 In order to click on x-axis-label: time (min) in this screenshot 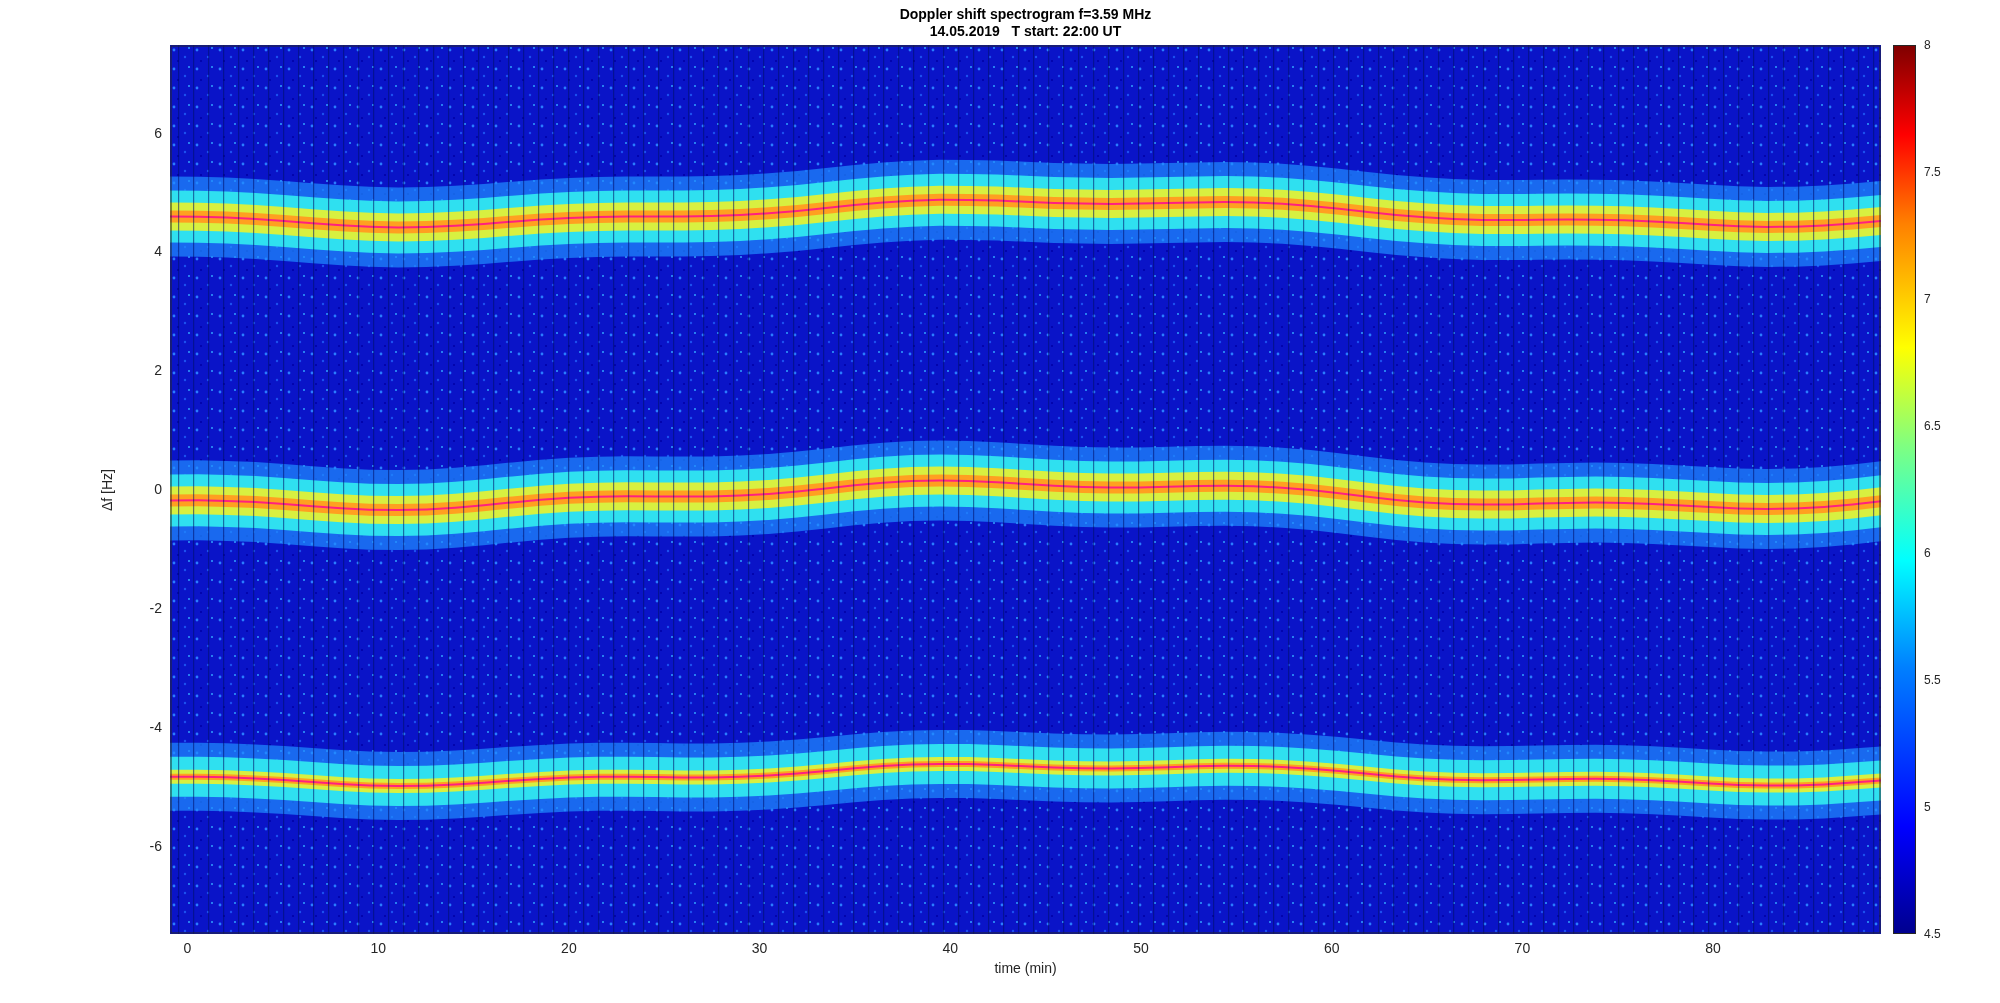, I will do `click(1025, 968)`.